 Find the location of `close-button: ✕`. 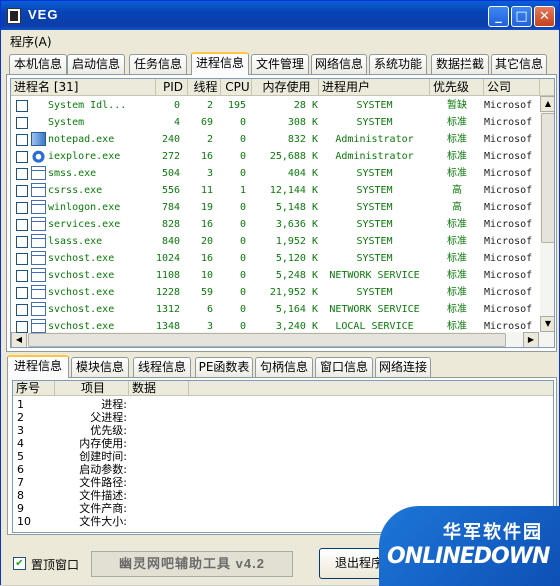

close-button: ✕ is located at coordinates (544, 16).